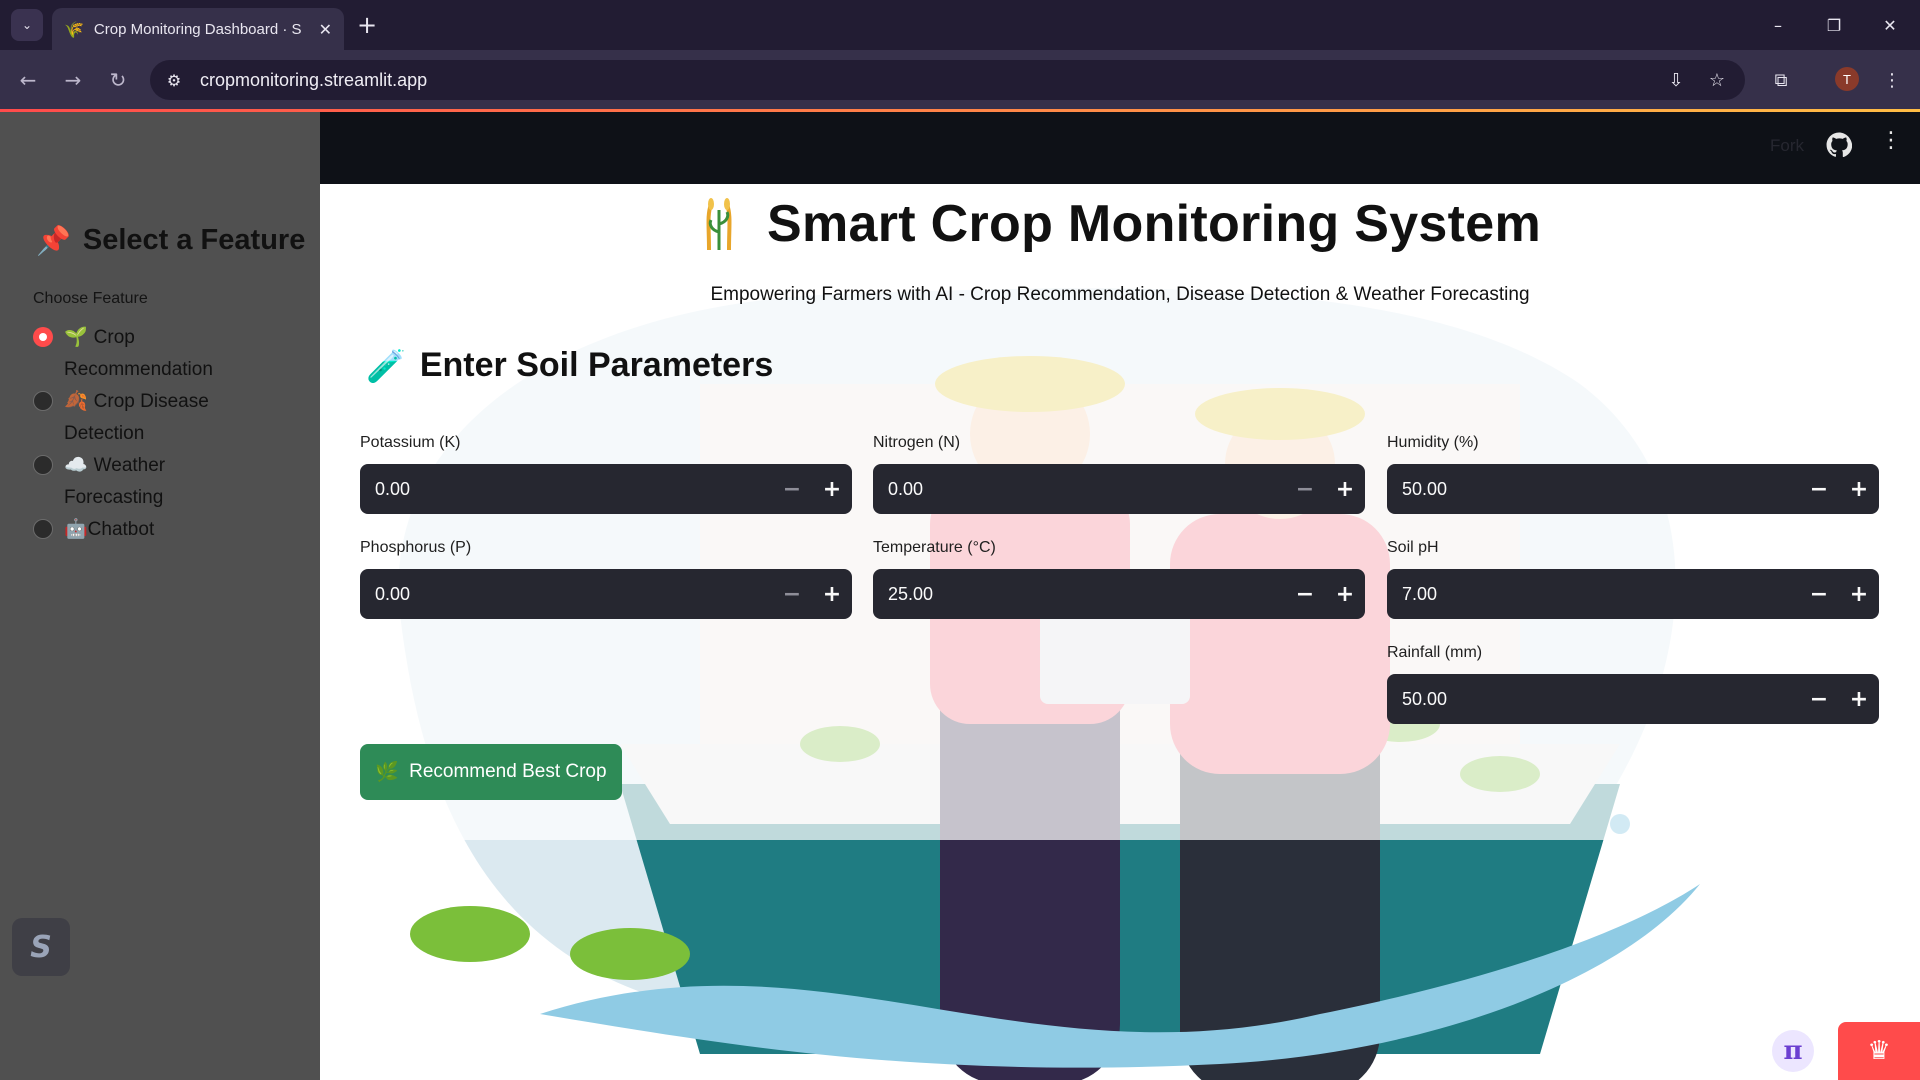  Describe the element at coordinates (1793, 1051) in the screenshot. I see `pi-logo-icon: π` at that location.